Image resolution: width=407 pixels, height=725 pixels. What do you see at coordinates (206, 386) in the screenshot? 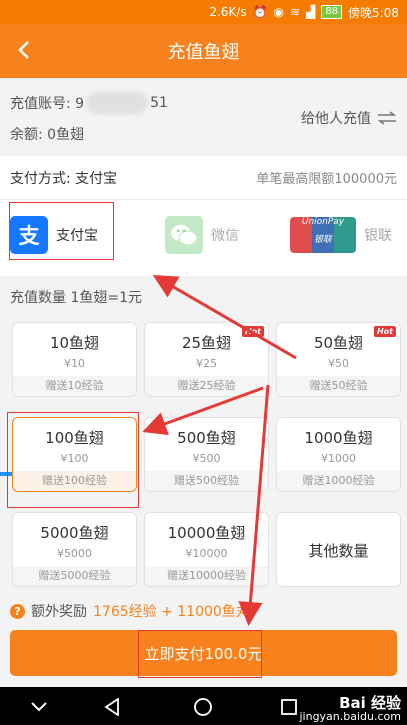
I see `option-bonus: 赠送25经验` at bounding box center [206, 386].